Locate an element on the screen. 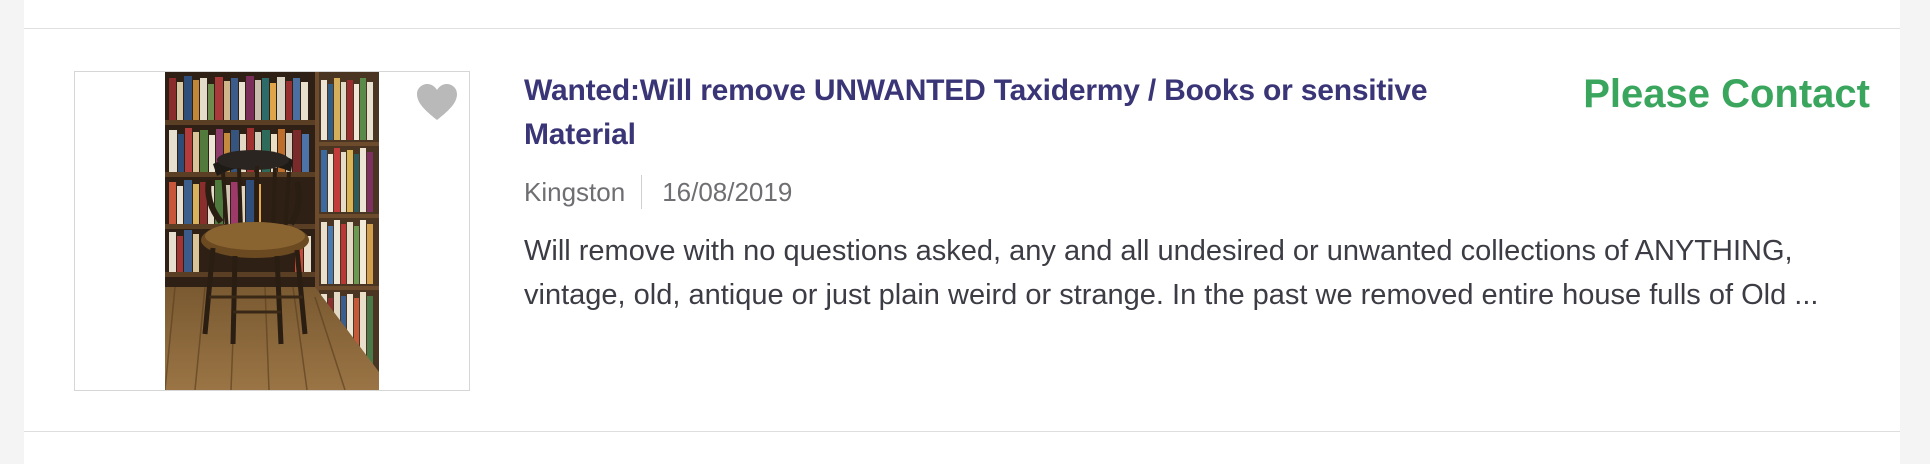 This screenshot has width=1930, height=464. listing-photo is located at coordinates (272, 231).